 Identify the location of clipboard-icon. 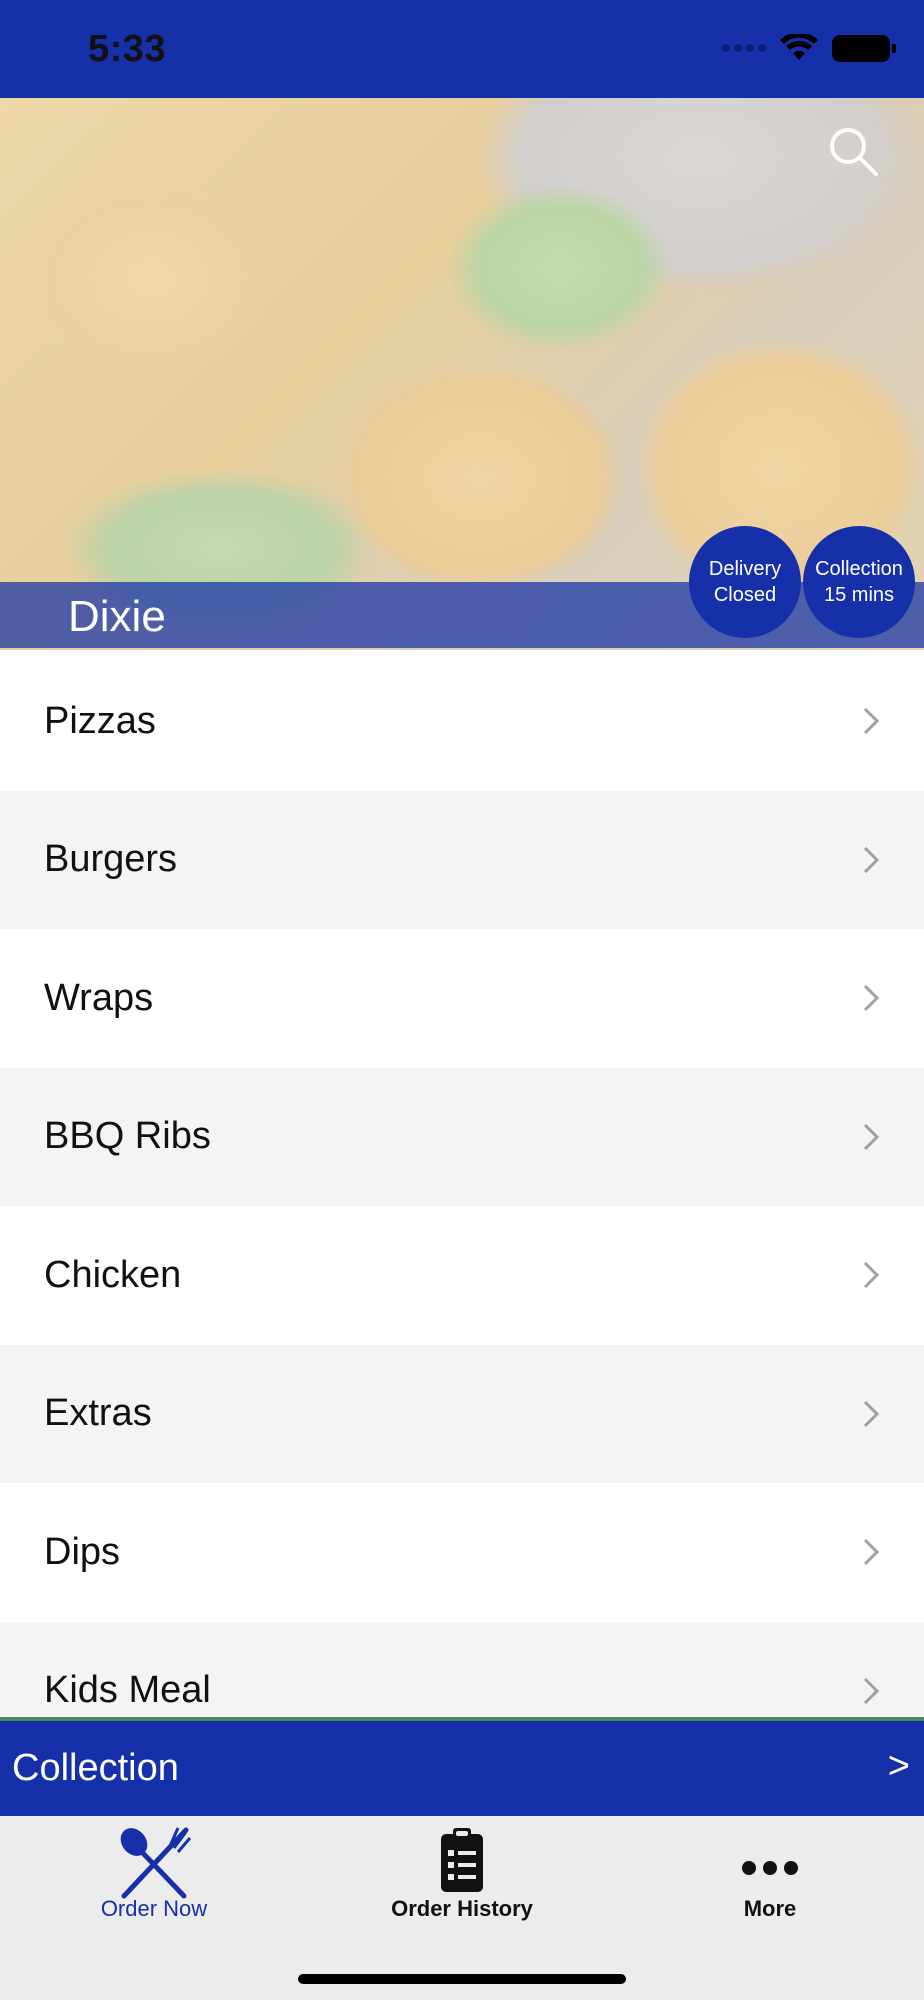
(462, 1860).